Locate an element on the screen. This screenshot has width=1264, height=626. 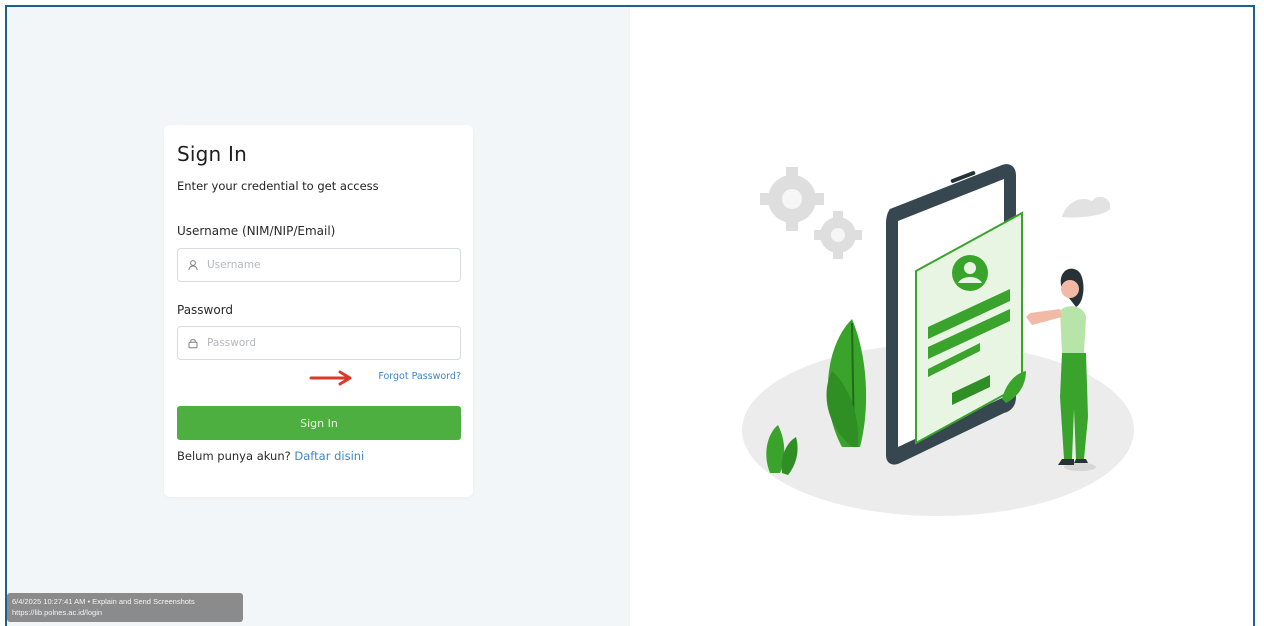
page-title: Sign In is located at coordinates (212, 154).